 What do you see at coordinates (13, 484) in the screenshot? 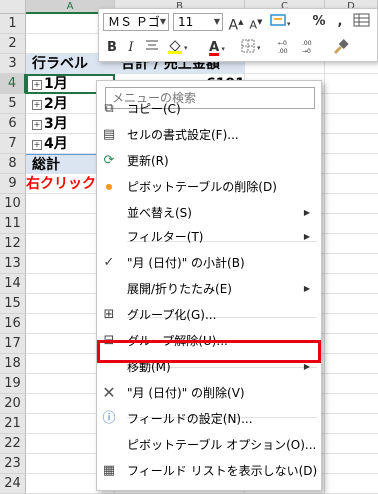
I see `row-header: 24` at bounding box center [13, 484].